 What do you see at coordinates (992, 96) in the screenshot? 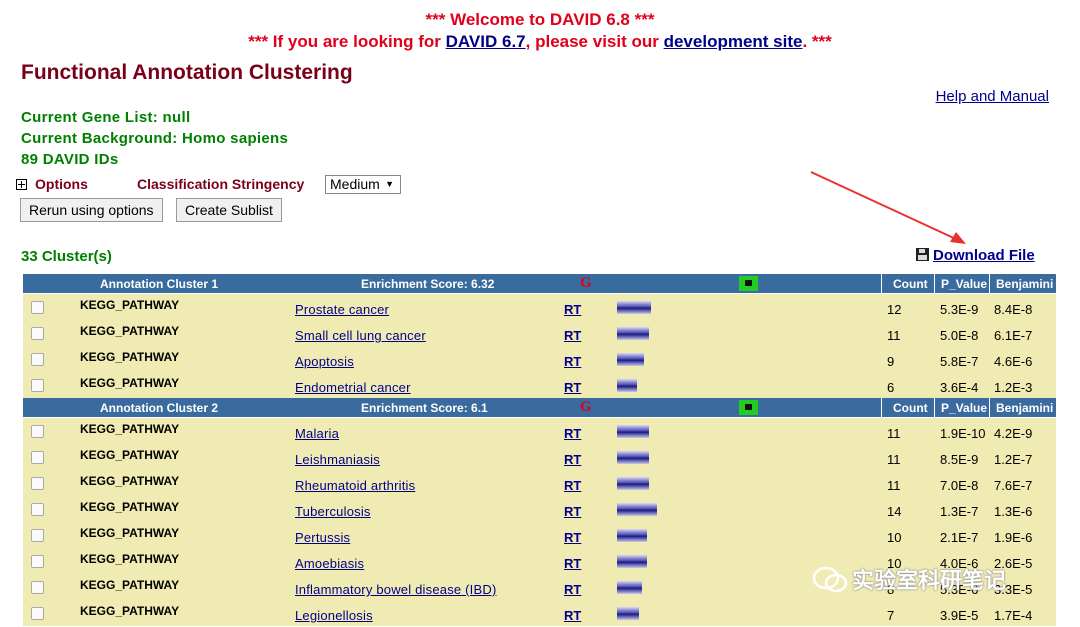
I see `help-manual-link: Help and Manual` at bounding box center [992, 96].